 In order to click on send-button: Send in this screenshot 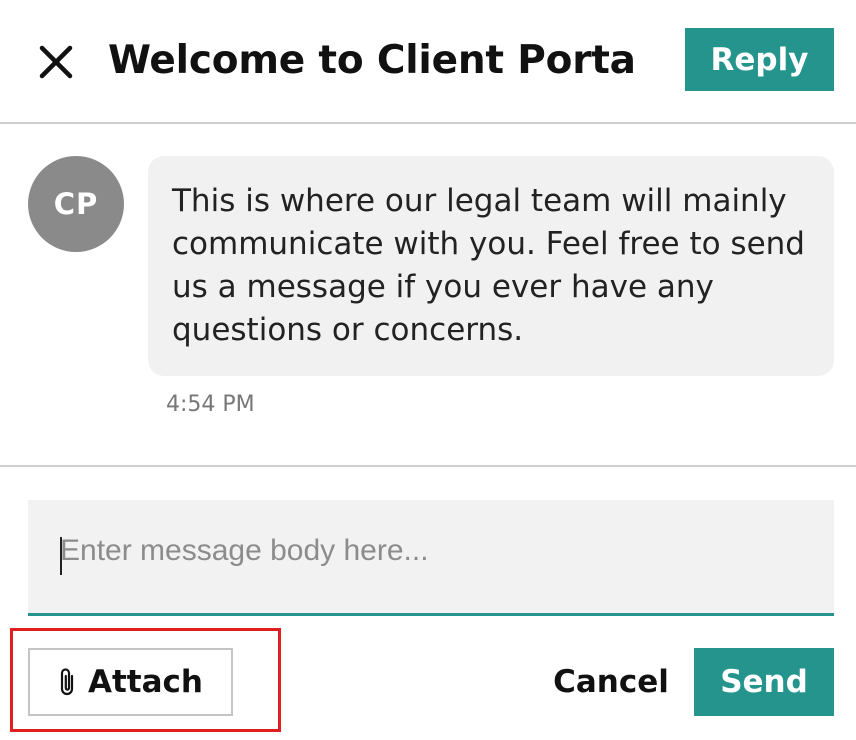, I will do `click(764, 682)`.